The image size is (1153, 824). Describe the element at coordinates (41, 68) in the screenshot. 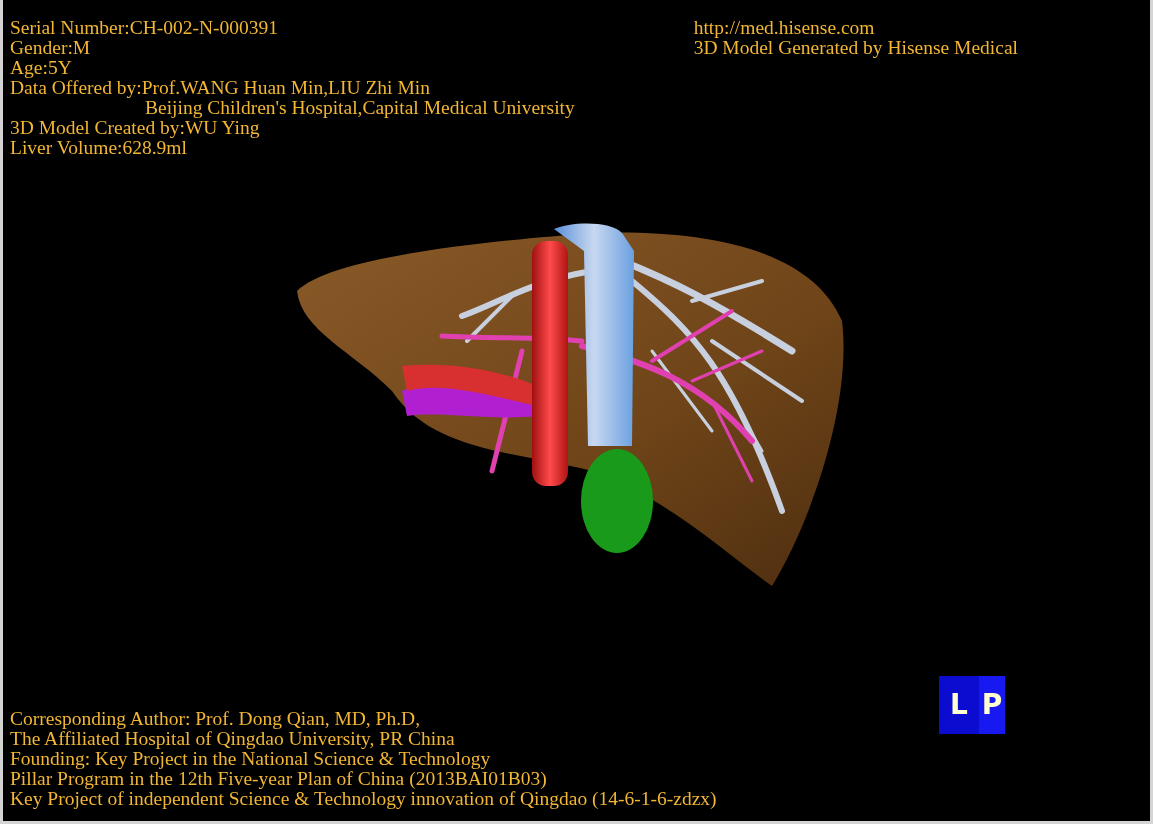

I see `info-text: Age:5Y` at that location.